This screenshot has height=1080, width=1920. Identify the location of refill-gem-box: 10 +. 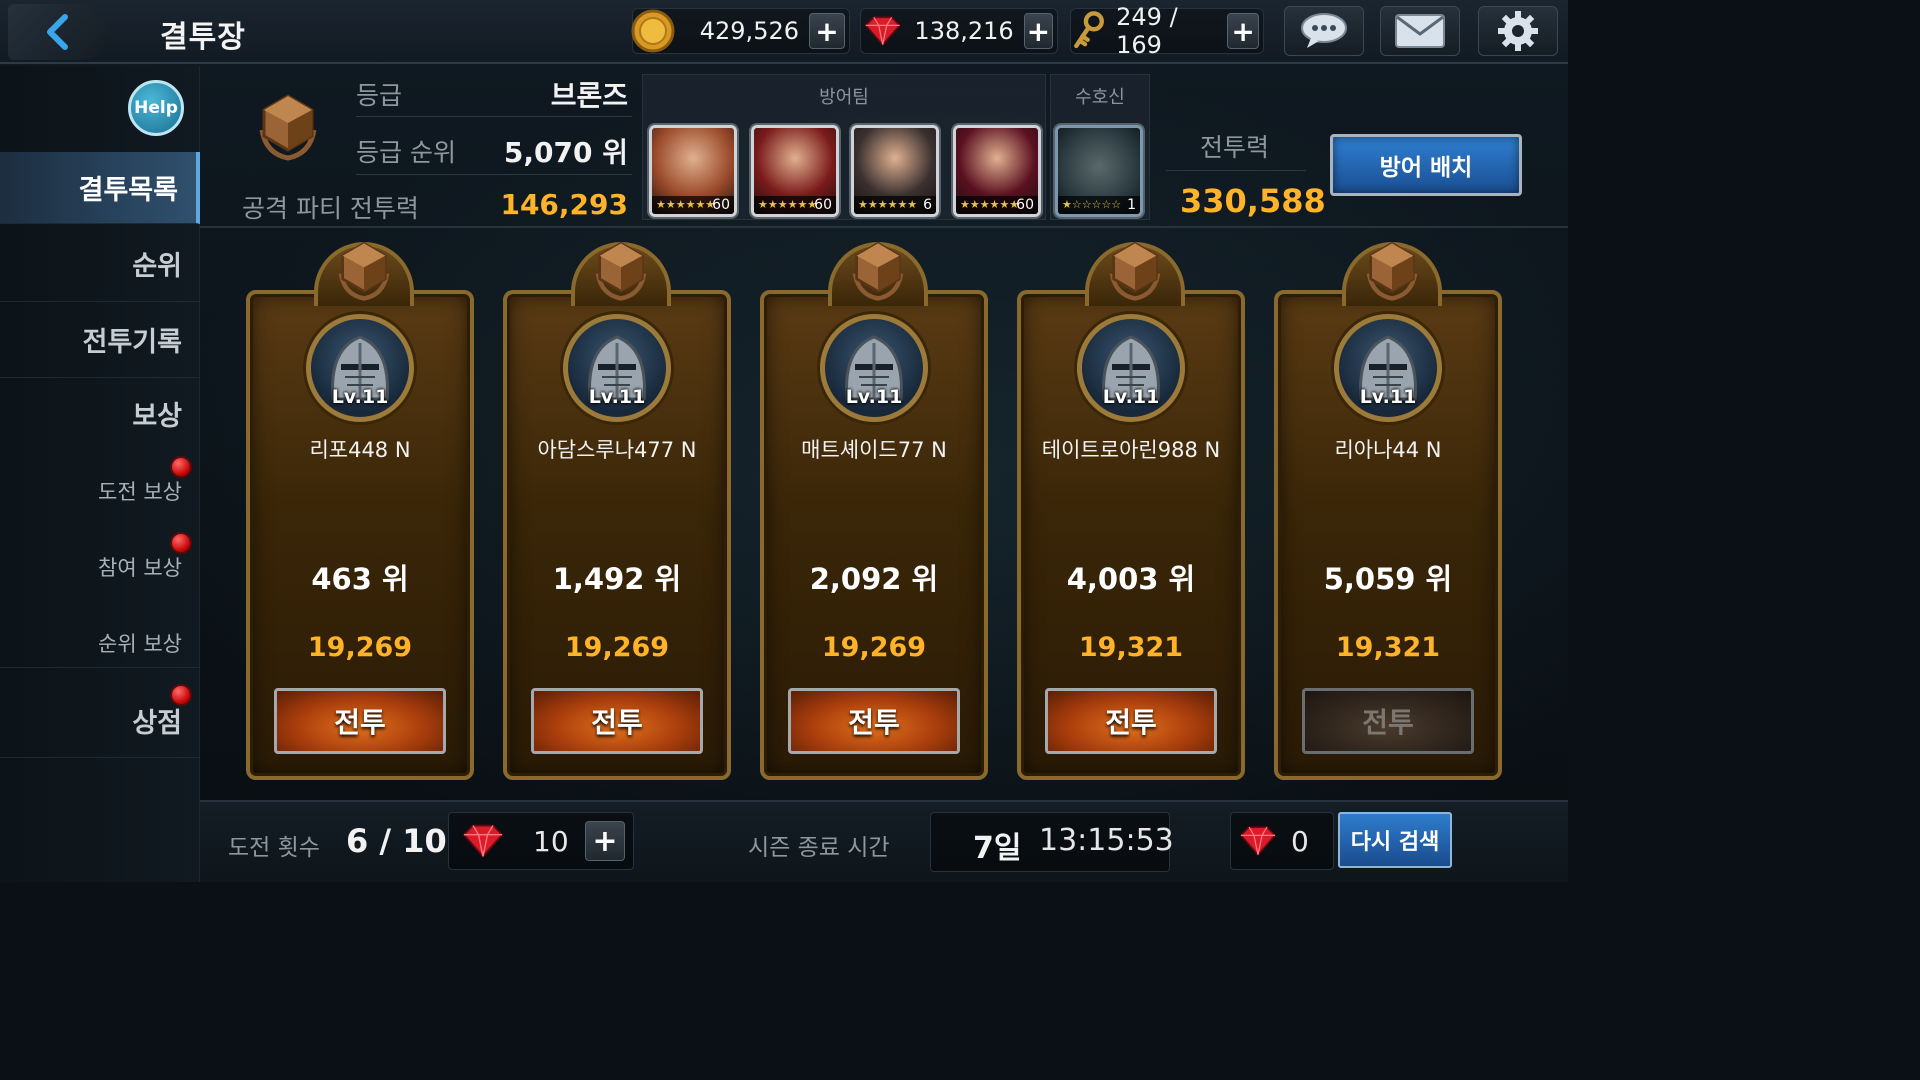
(541, 841).